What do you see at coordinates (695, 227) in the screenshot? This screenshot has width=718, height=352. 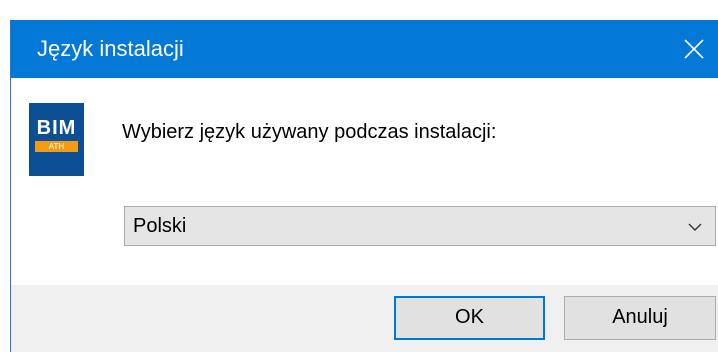 I see `chevron-down-icon` at bounding box center [695, 227].